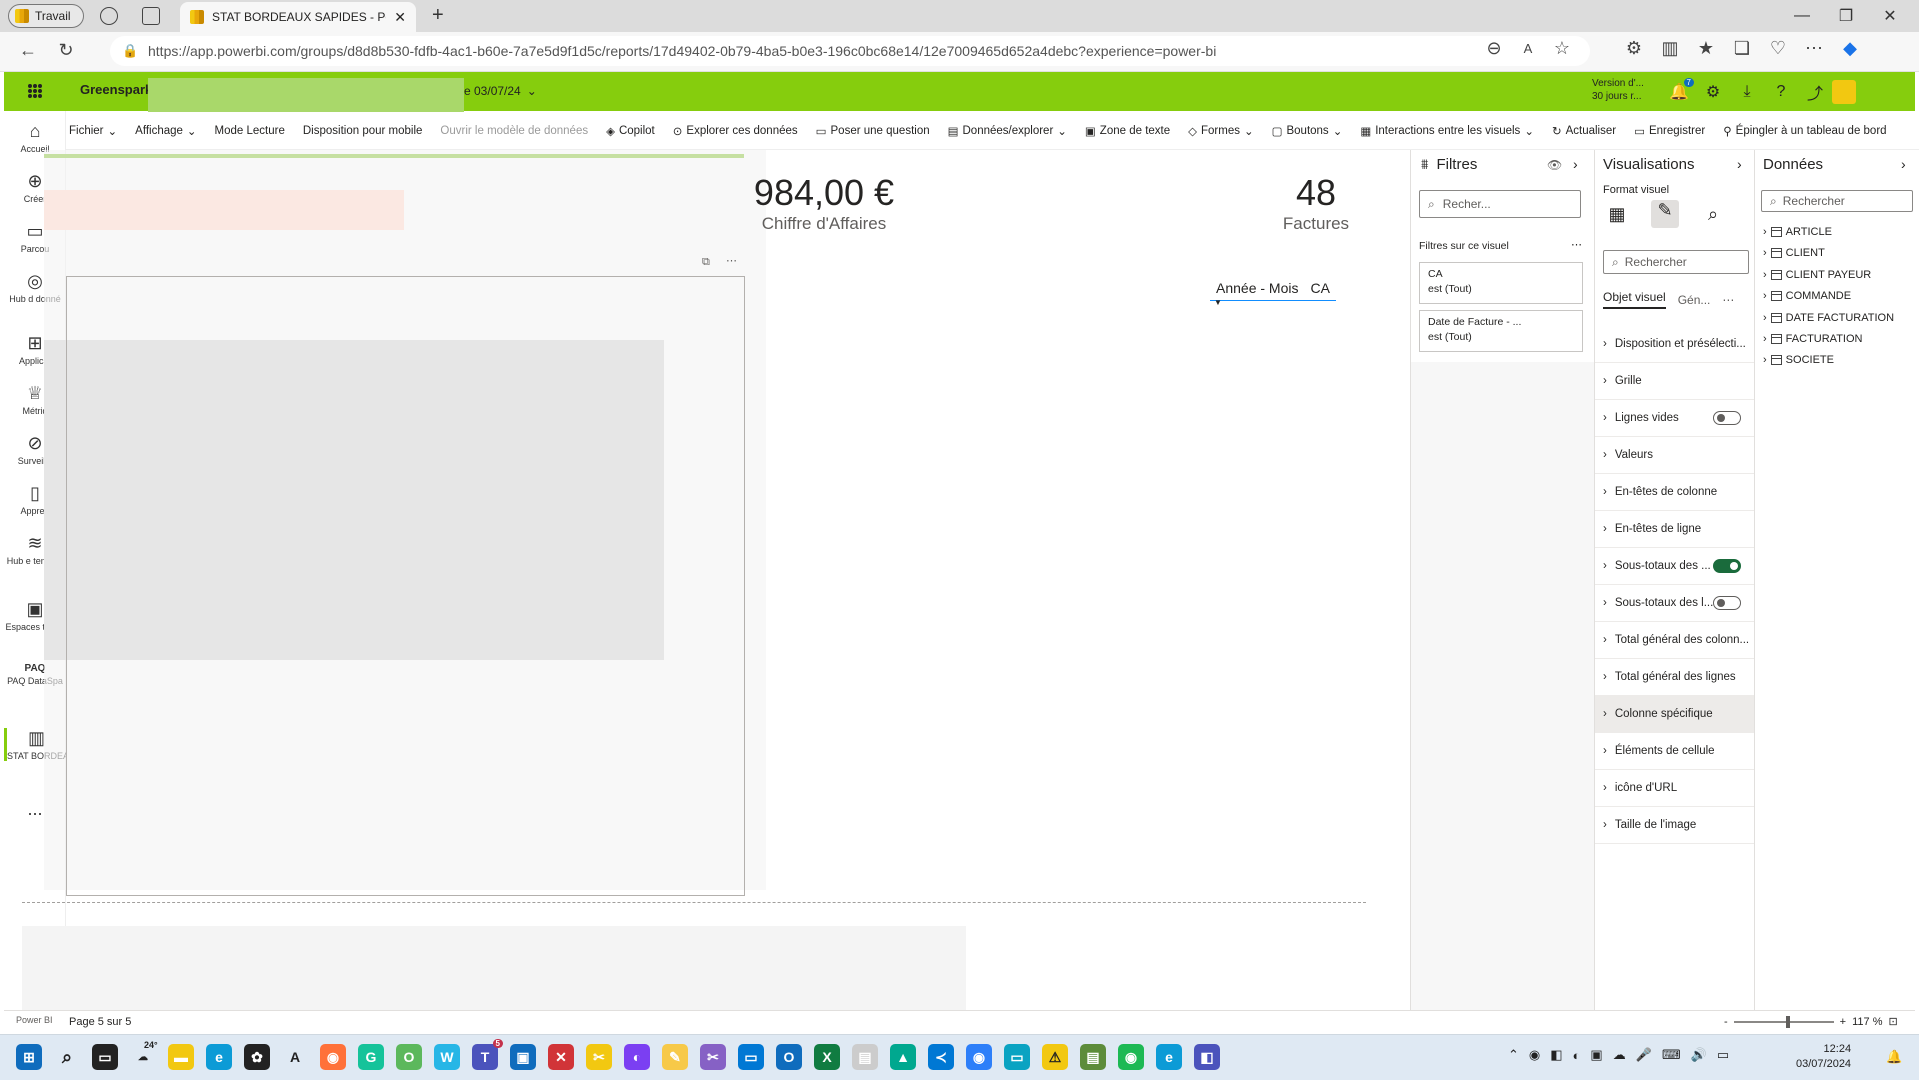 Image resolution: width=1919 pixels, height=1080 pixels. I want to click on avatar, so click(1844, 92).